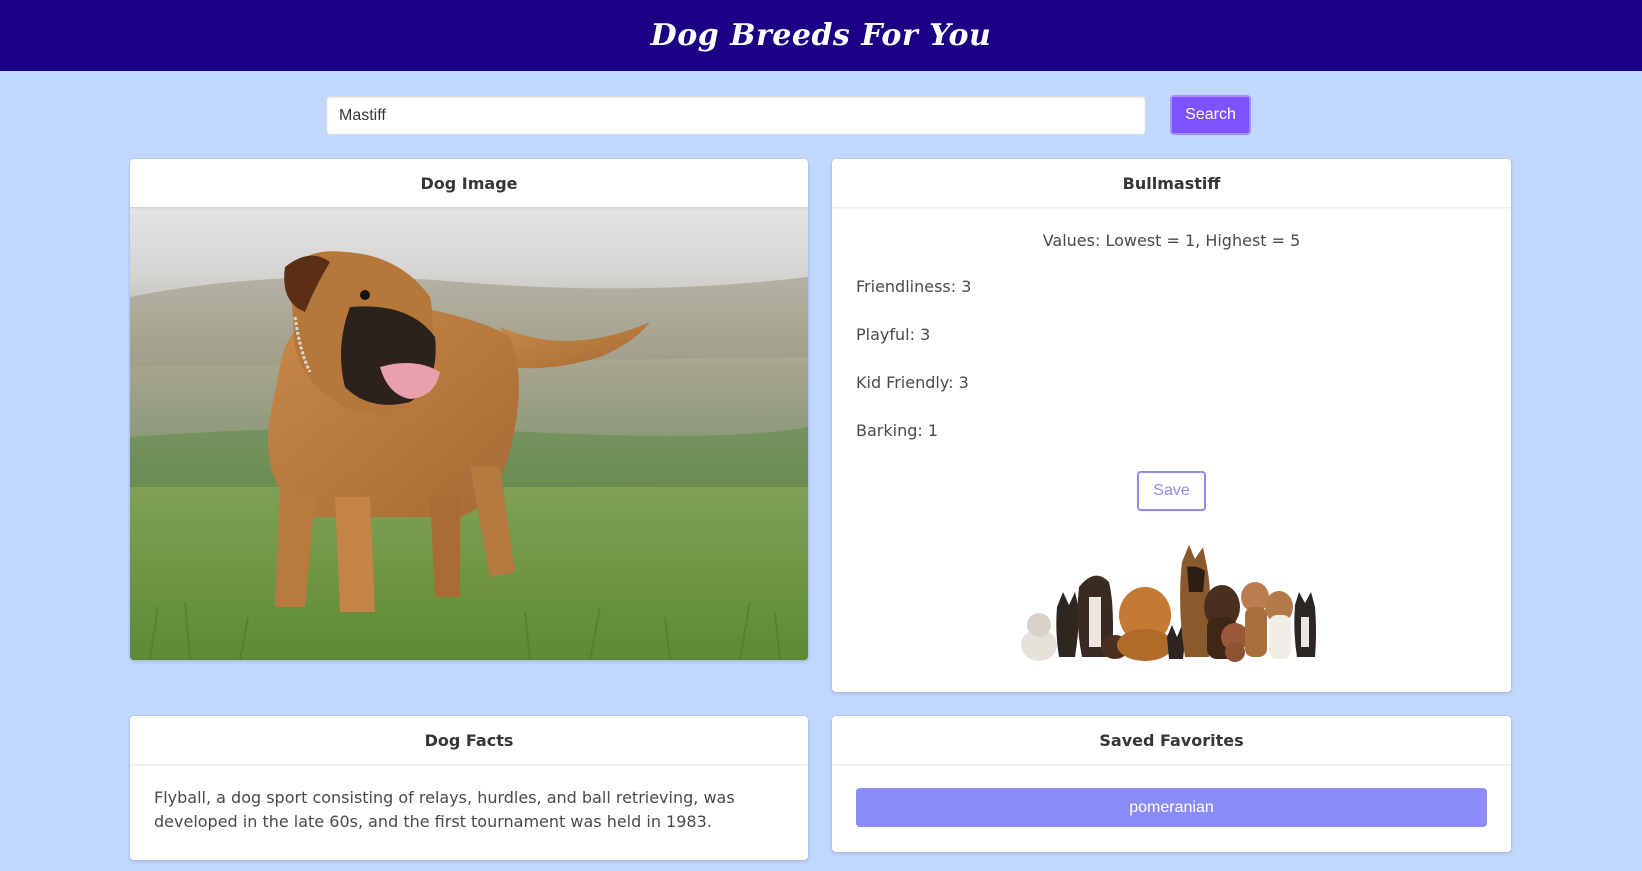 Image resolution: width=1642 pixels, height=871 pixels. What do you see at coordinates (914, 286) in the screenshot?
I see `stat-friendliness: Friendliness: 3` at bounding box center [914, 286].